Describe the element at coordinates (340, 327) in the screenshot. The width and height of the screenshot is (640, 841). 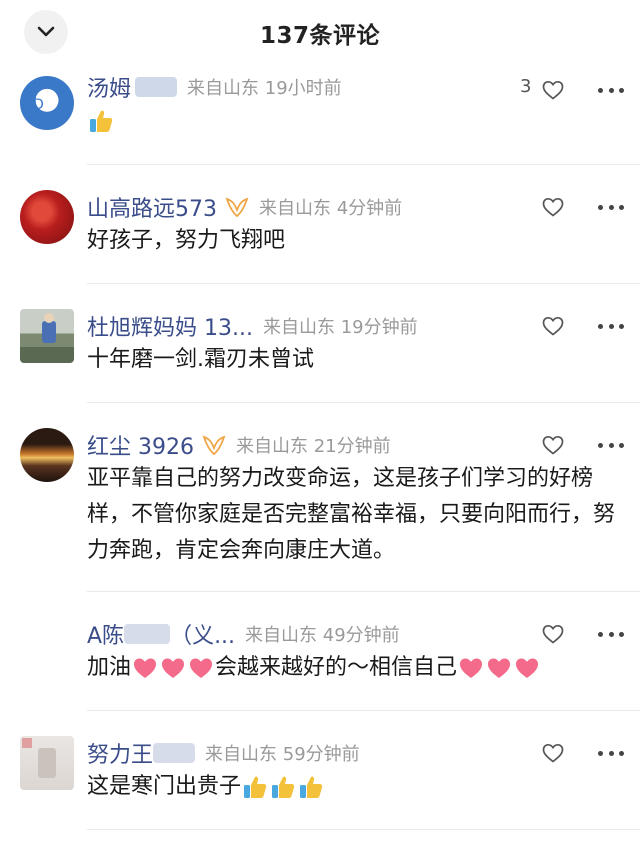
I see `location-time: 来自山东 19分钟前` at that location.